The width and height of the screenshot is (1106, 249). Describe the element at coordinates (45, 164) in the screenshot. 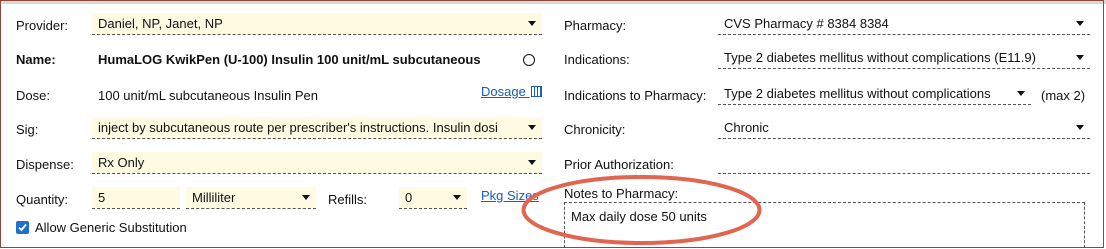

I see `dispense-label: Dispense:` at that location.